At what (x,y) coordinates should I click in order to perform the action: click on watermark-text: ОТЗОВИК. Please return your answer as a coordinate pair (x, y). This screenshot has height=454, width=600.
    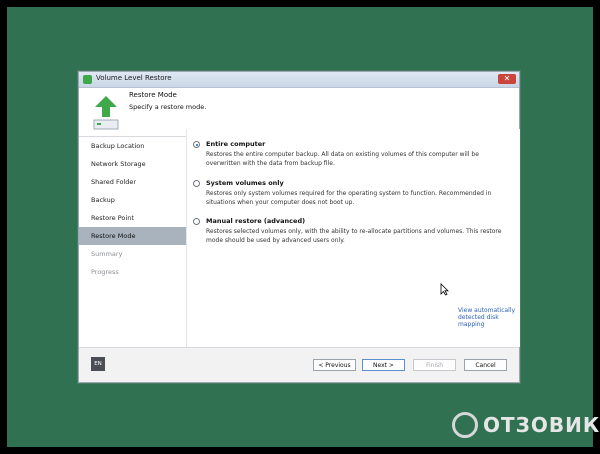
    Looking at the image, I should click on (541, 425).